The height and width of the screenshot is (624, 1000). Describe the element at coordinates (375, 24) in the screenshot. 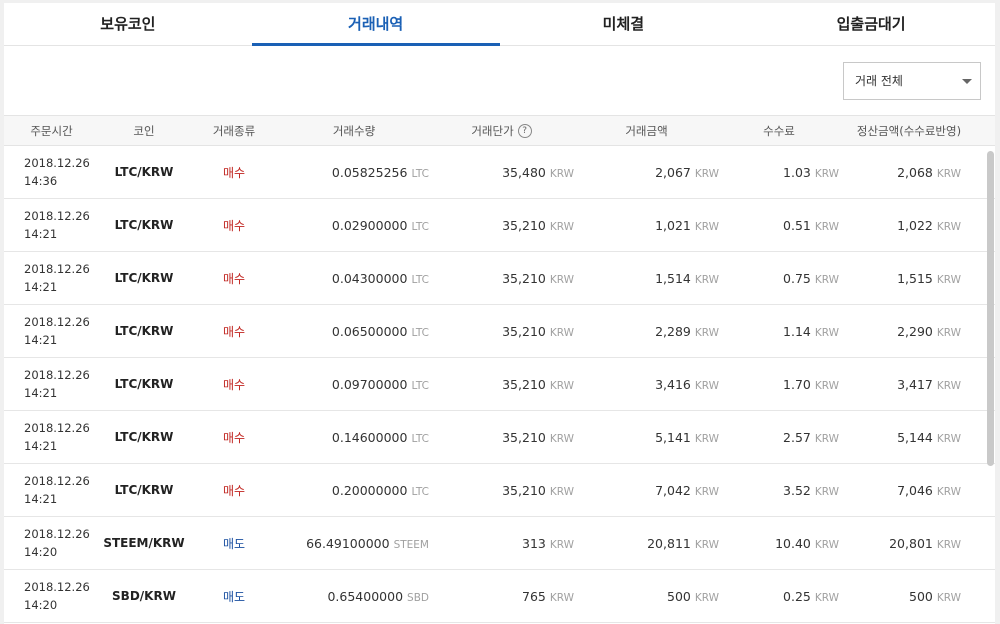

I see `tab-trade-history: 거래내역` at that location.